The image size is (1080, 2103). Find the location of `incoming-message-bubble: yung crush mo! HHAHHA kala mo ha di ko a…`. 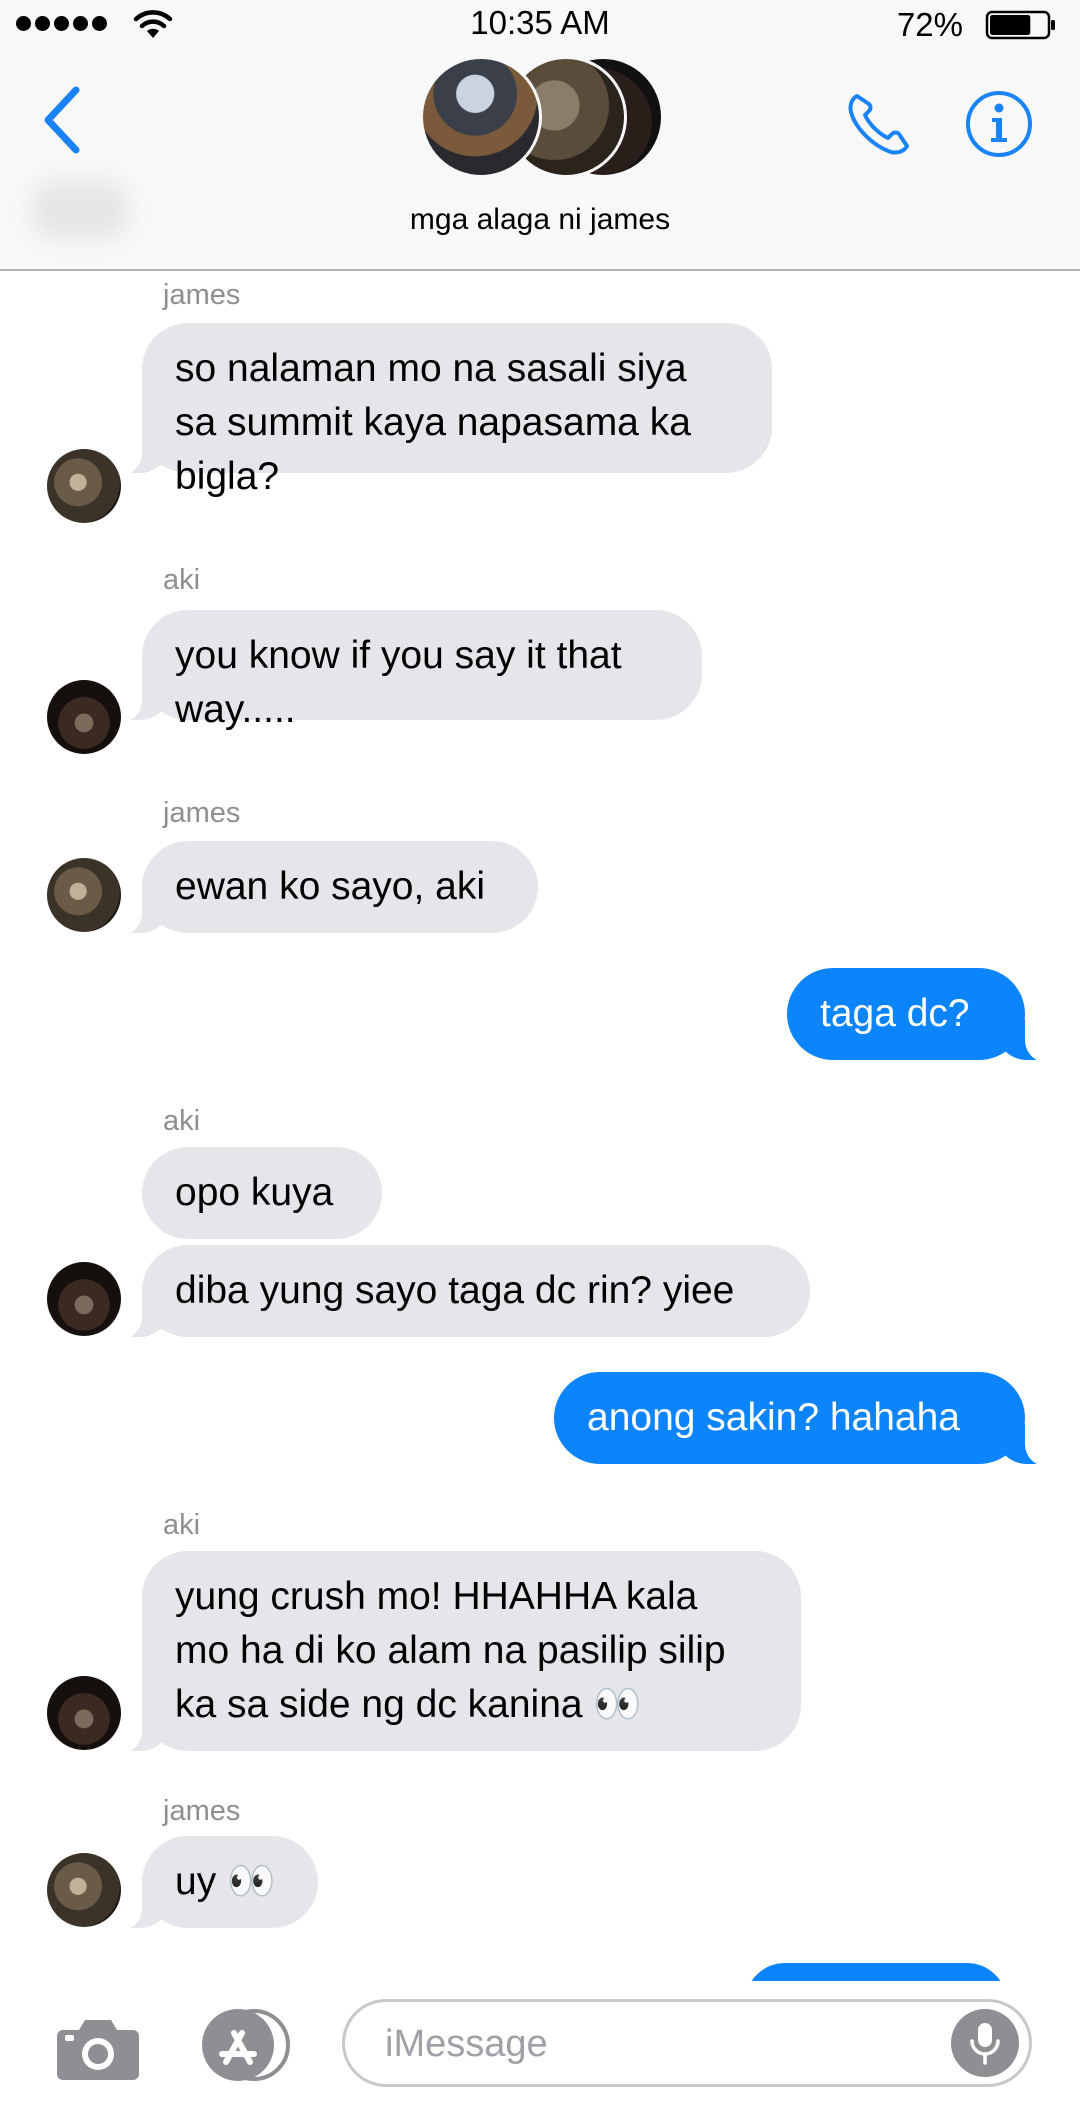

incoming-message-bubble: yung crush mo! HHAHHA kala mo ha di ko a… is located at coordinates (458, 1652).